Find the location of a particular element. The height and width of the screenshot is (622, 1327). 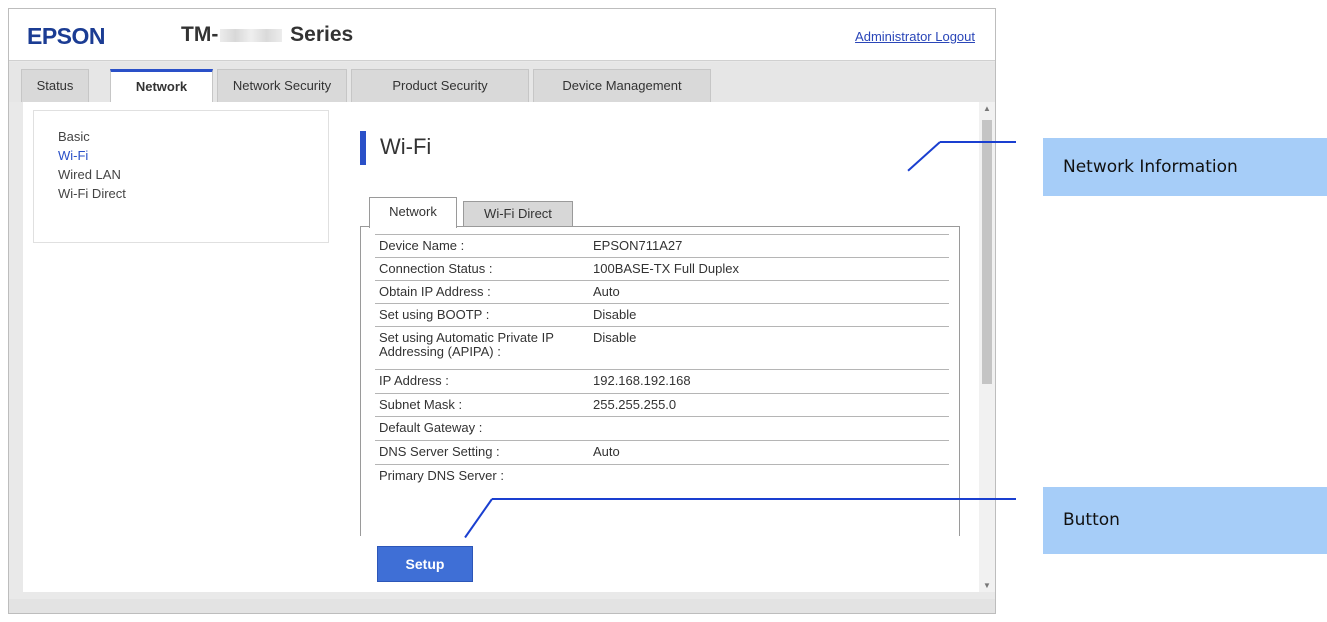

row-label: DNS Server Setting : is located at coordinates (439, 451).